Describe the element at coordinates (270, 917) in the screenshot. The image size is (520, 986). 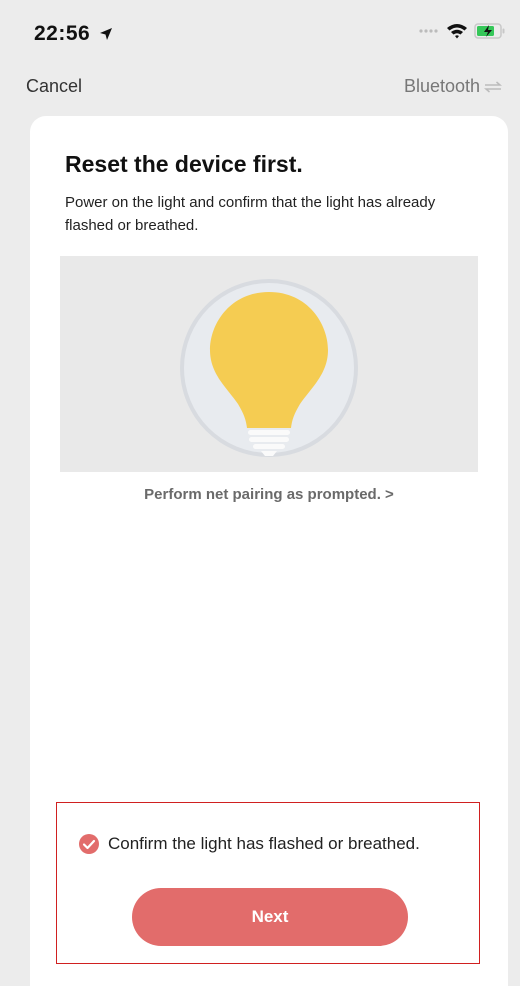
I see `next-button: Next` at that location.